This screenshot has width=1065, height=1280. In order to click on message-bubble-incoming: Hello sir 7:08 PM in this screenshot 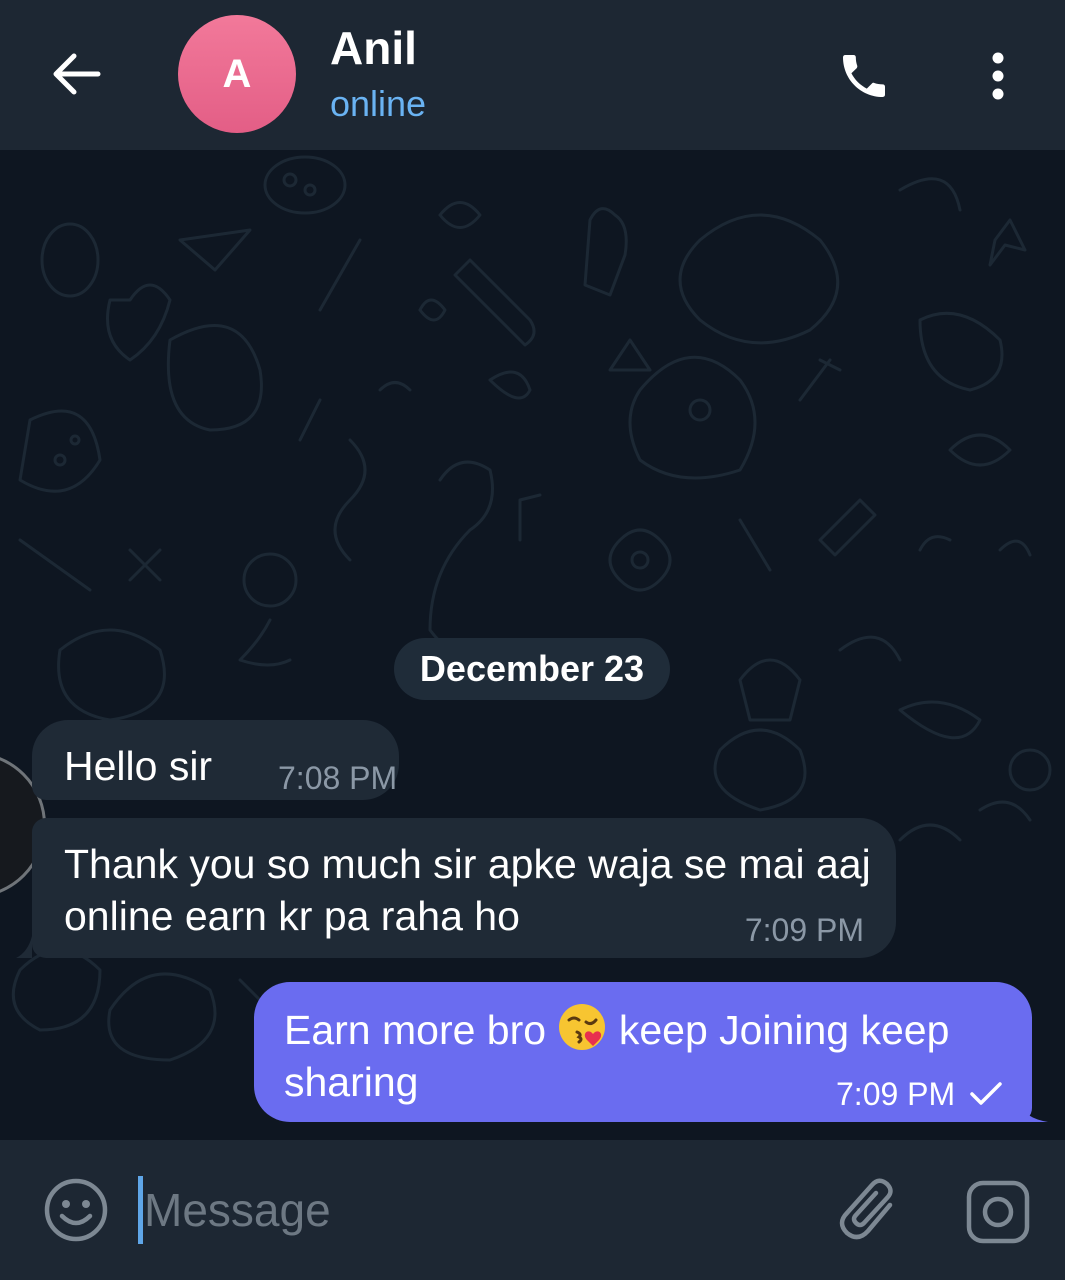, I will do `click(215, 760)`.